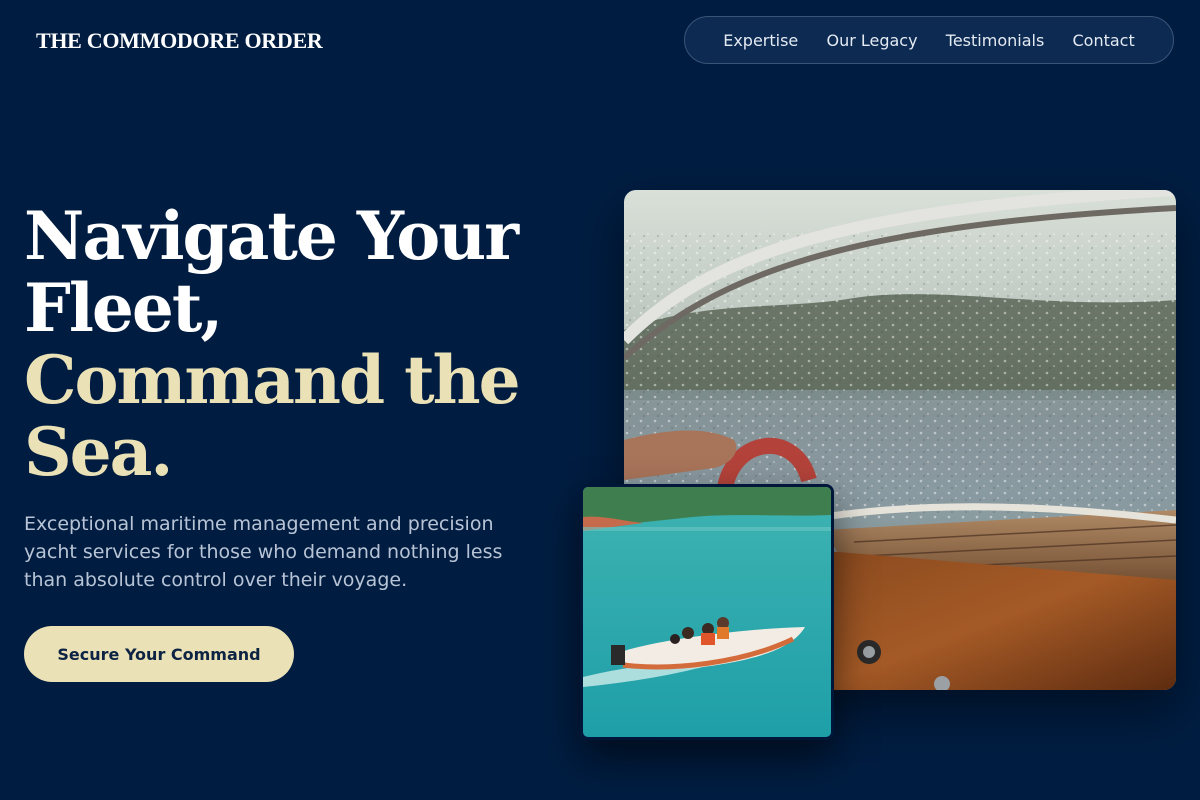 Image resolution: width=1200 pixels, height=800 pixels. What do you see at coordinates (760, 40) in the screenshot?
I see `nav-link-expertise: Expertise` at bounding box center [760, 40].